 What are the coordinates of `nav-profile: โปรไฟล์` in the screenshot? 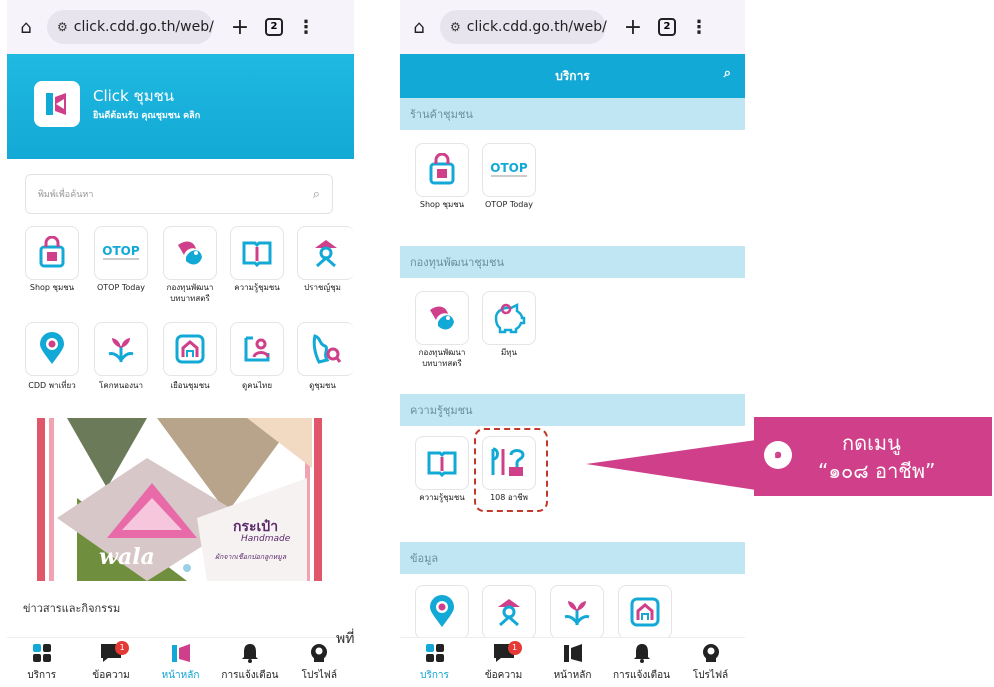 It's located at (710, 662).